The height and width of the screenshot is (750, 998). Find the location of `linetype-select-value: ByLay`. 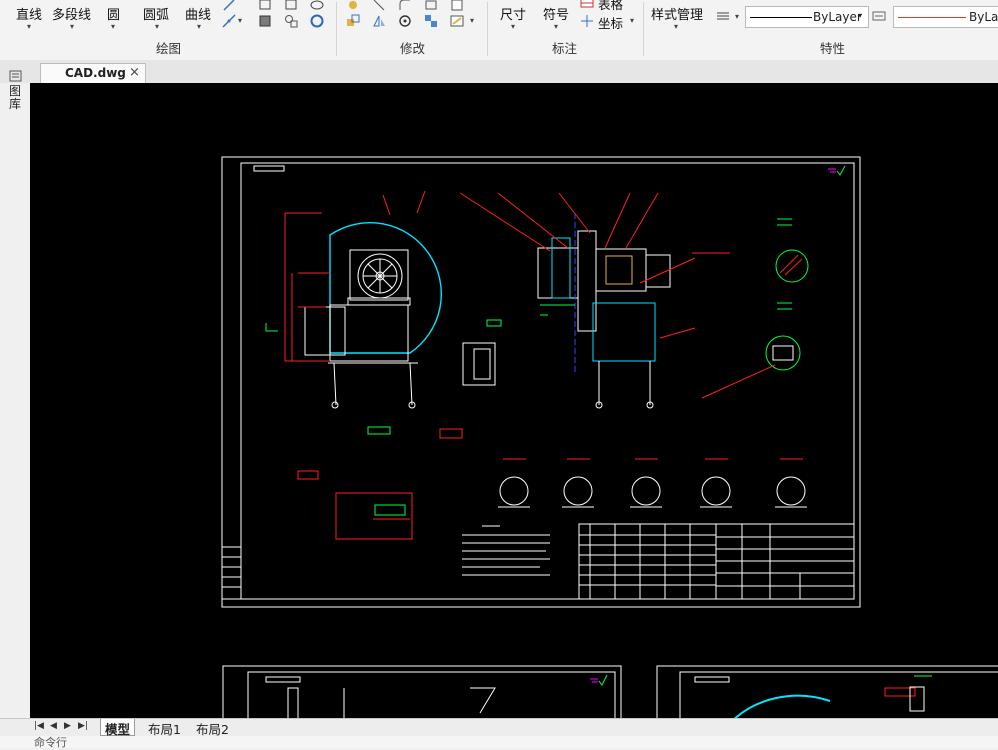

linetype-select-value: ByLay is located at coordinates (983, 17).